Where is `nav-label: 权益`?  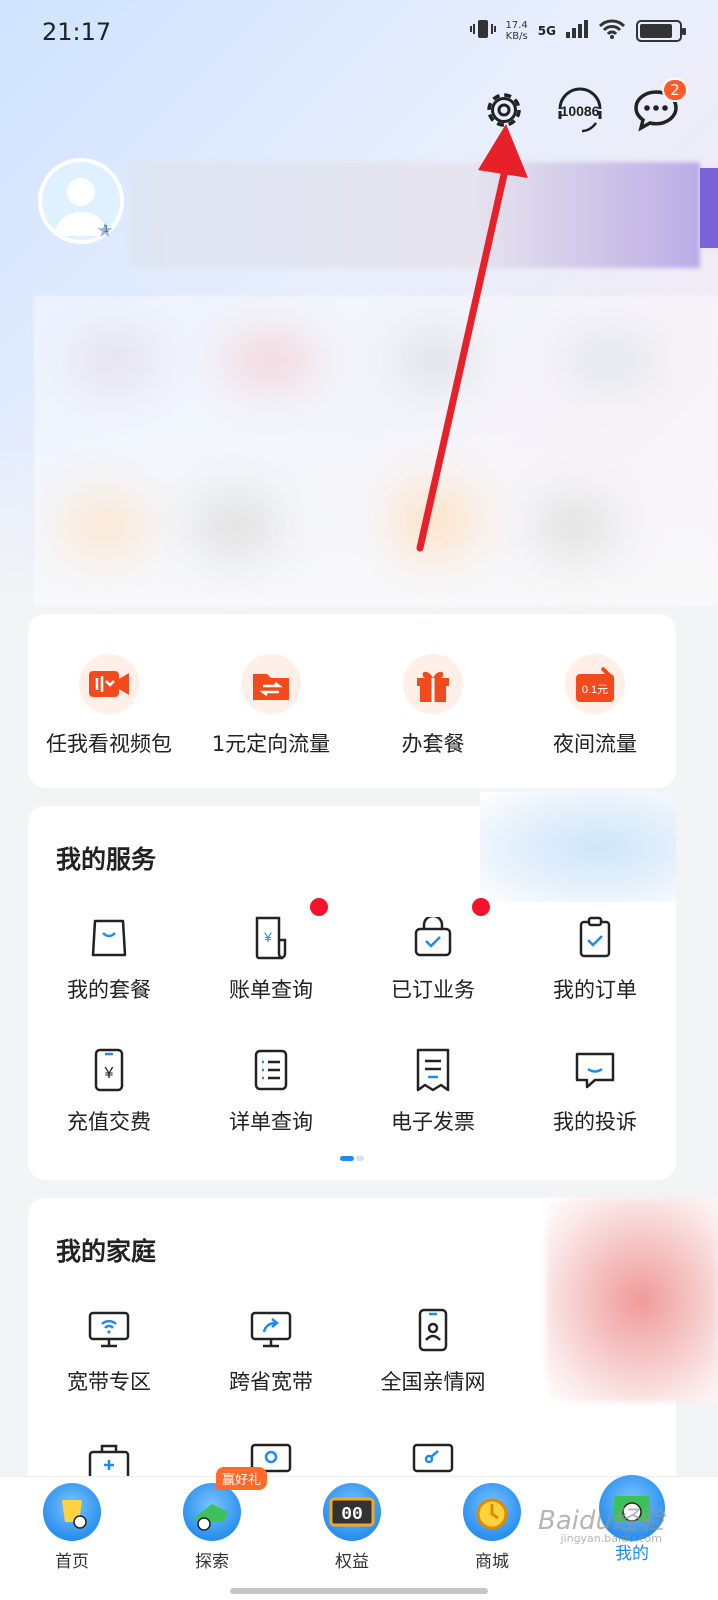 nav-label: 权益 is located at coordinates (352, 1562).